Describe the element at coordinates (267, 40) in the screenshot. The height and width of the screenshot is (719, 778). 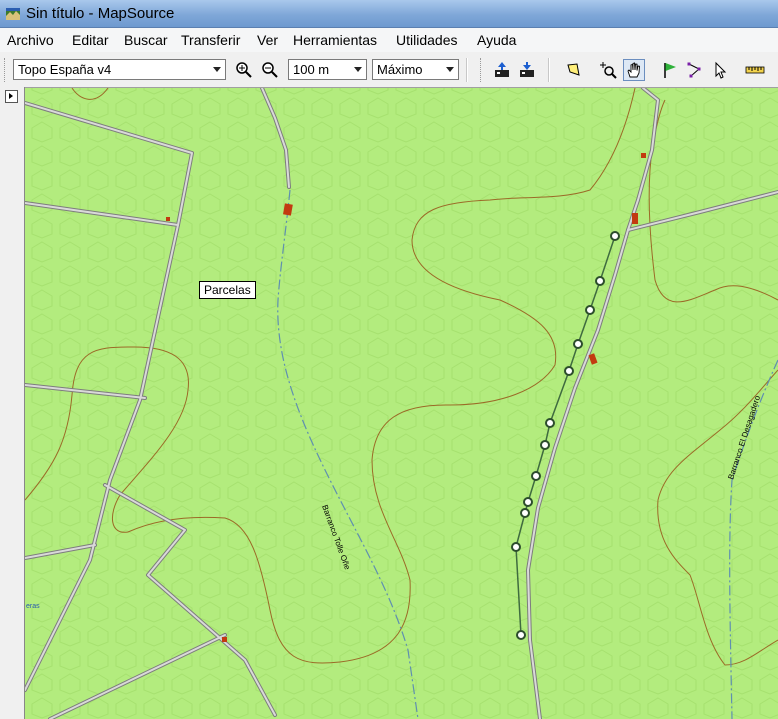
I see `menu-ver: Ver` at that location.